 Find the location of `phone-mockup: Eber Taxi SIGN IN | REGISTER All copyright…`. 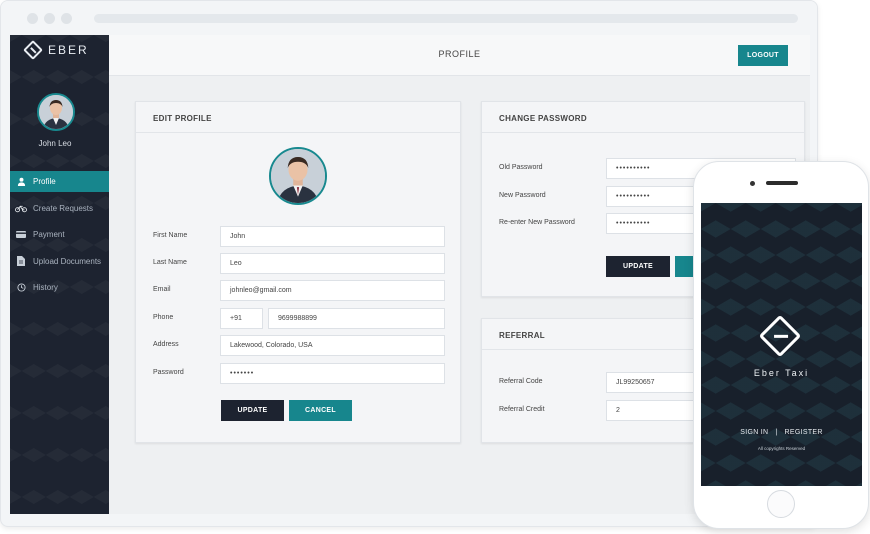

phone-mockup: Eber Taxi SIGN IN | REGISTER All copyright… is located at coordinates (781, 345).